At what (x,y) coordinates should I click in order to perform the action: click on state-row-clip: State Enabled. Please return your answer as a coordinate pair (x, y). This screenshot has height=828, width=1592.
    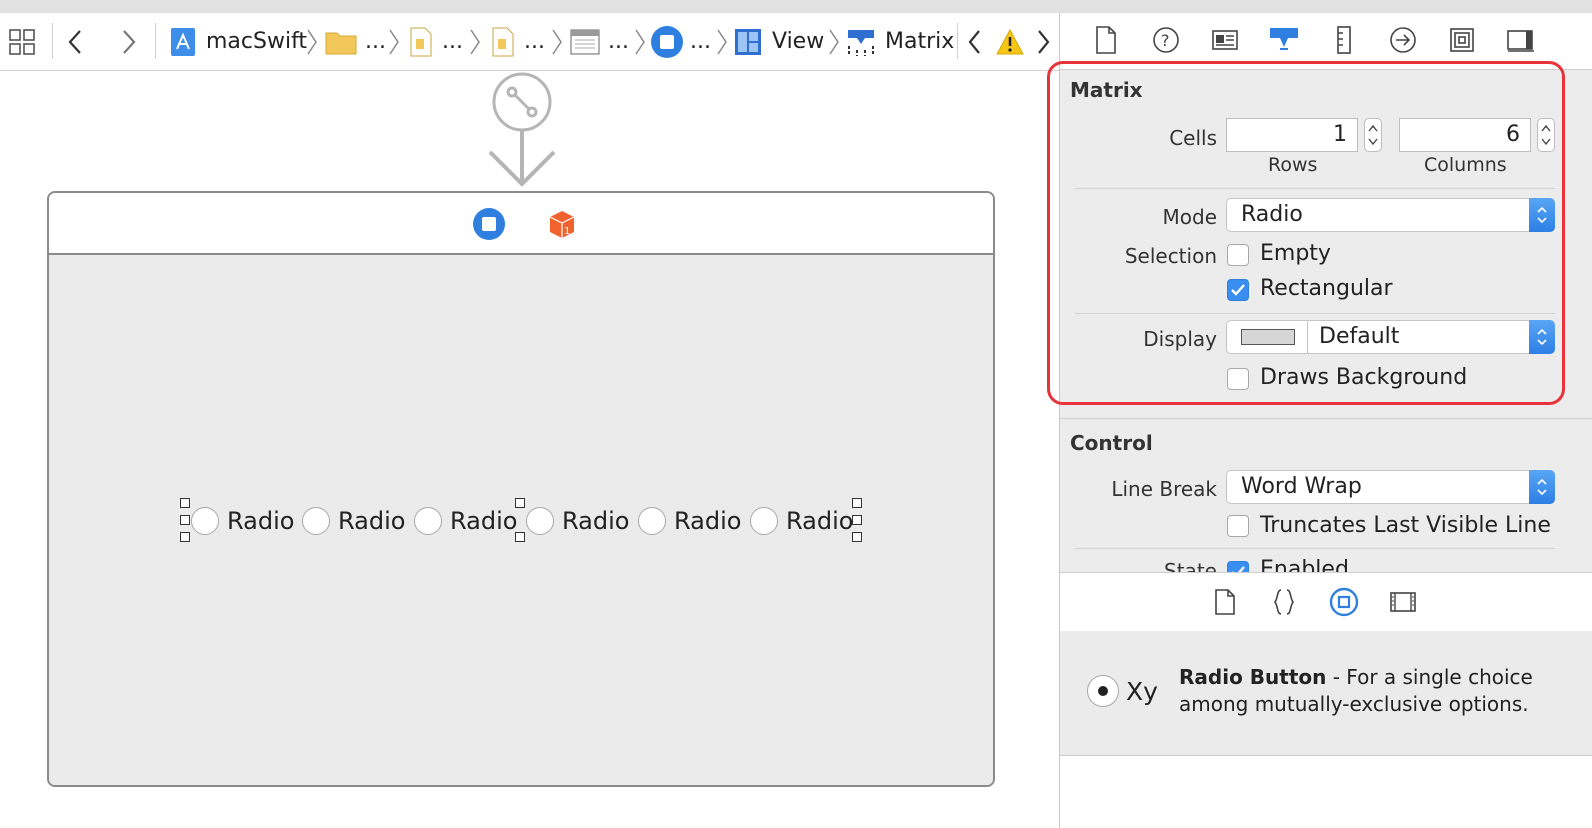
    Looking at the image, I should click on (1326, 562).